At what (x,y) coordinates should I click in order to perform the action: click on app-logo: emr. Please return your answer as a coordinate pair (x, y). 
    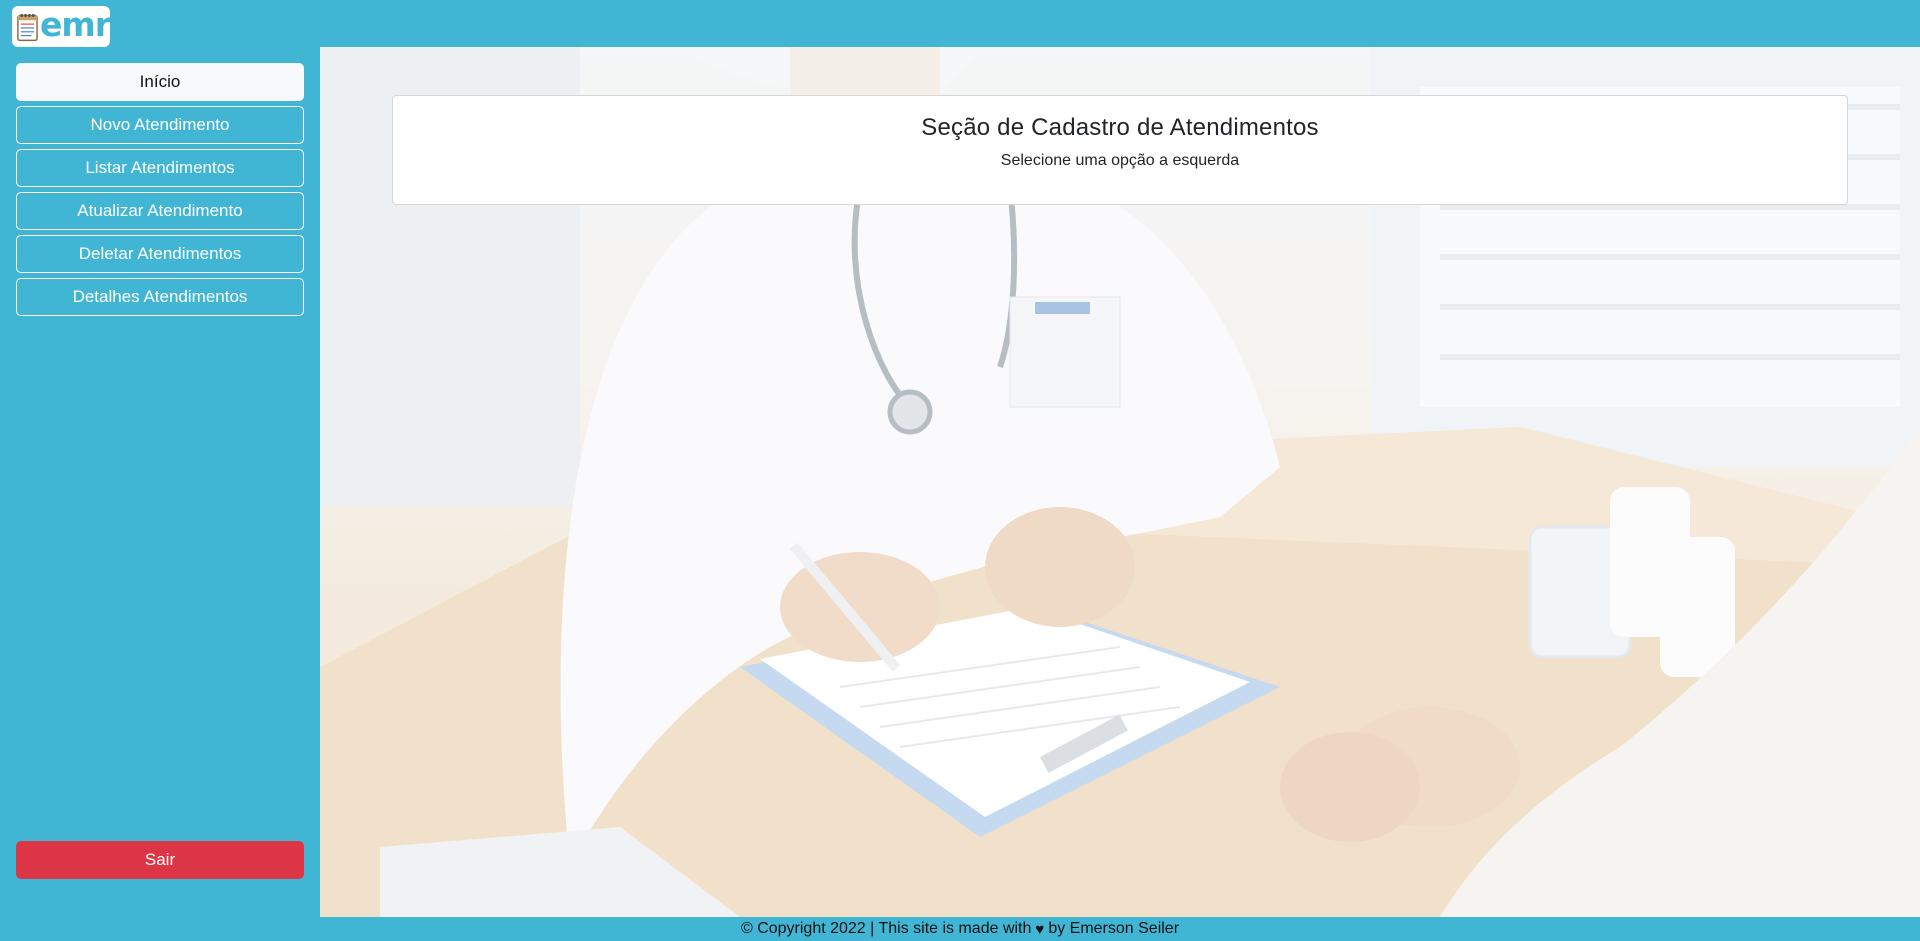
    Looking at the image, I should click on (61, 26).